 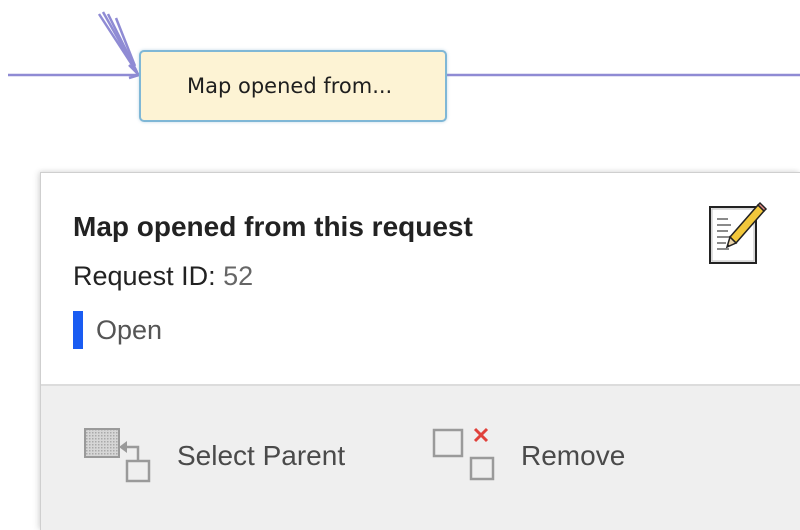 What do you see at coordinates (737, 234) in the screenshot?
I see `edit-notepad-icon` at bounding box center [737, 234].